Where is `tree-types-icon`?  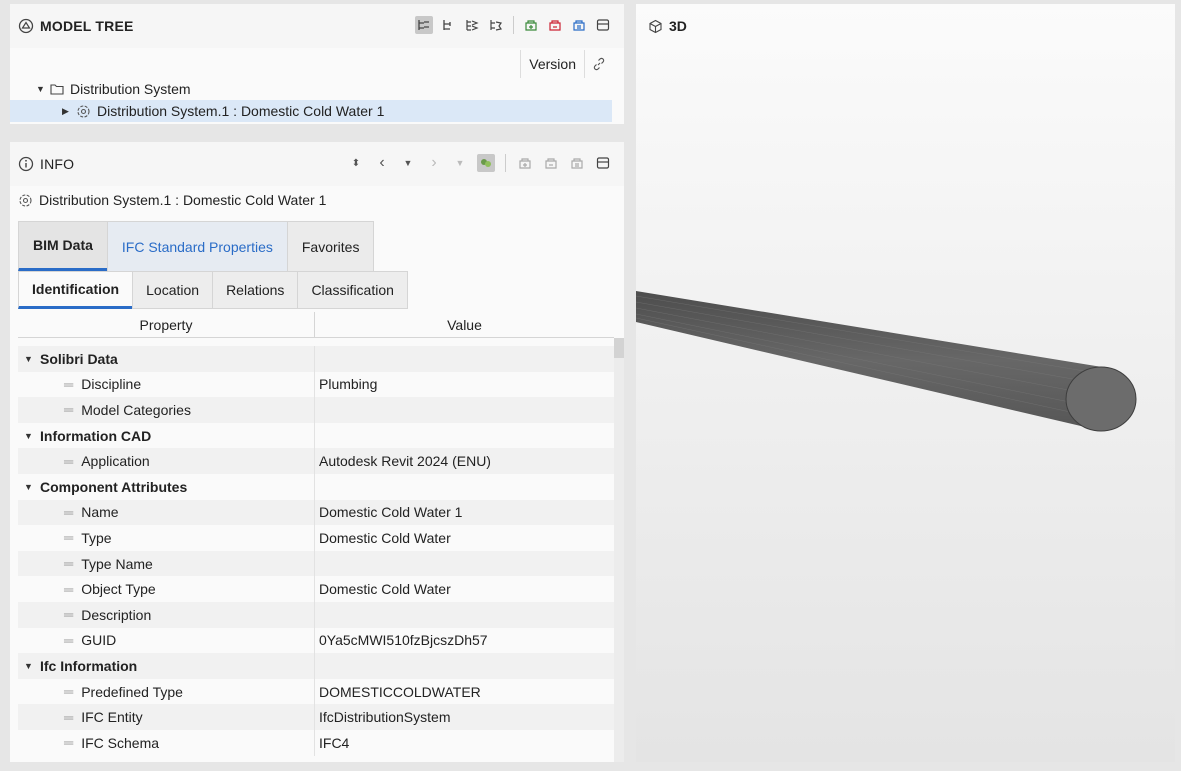
tree-types-icon is located at coordinates (496, 25).